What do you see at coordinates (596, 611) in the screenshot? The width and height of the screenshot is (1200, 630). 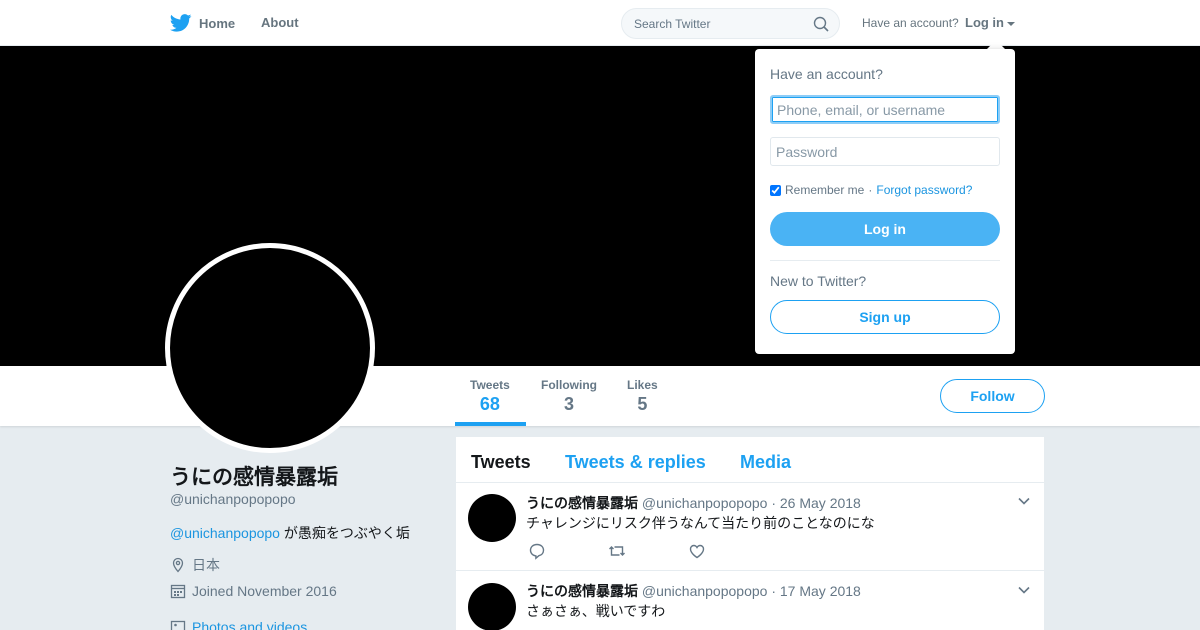 I see `tweet-text: さぁさぁ、戦いですわ` at bounding box center [596, 611].